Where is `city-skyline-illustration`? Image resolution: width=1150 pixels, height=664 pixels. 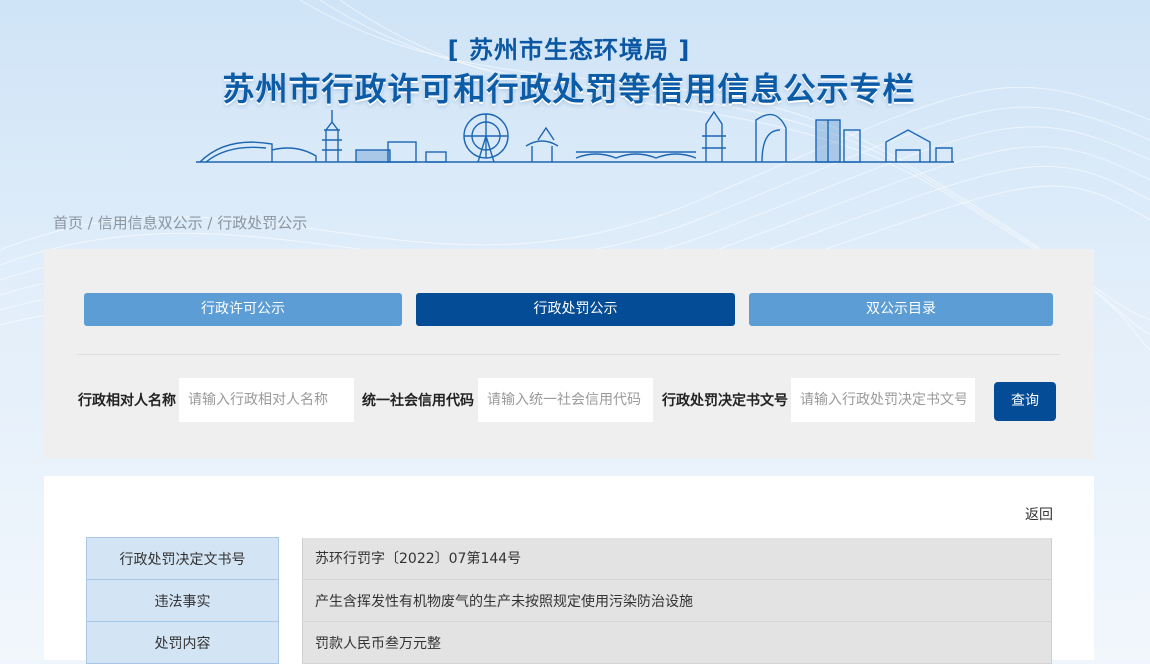
city-skyline-illustration is located at coordinates (575, 136).